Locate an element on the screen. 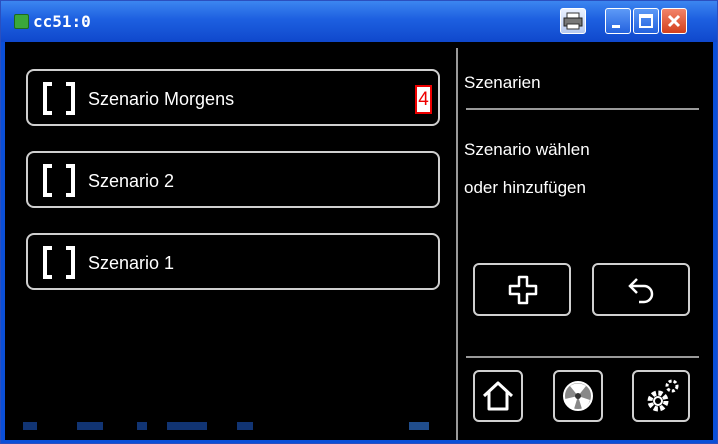 The height and width of the screenshot is (444, 718). panel-title: Szenarien is located at coordinates (502, 82).